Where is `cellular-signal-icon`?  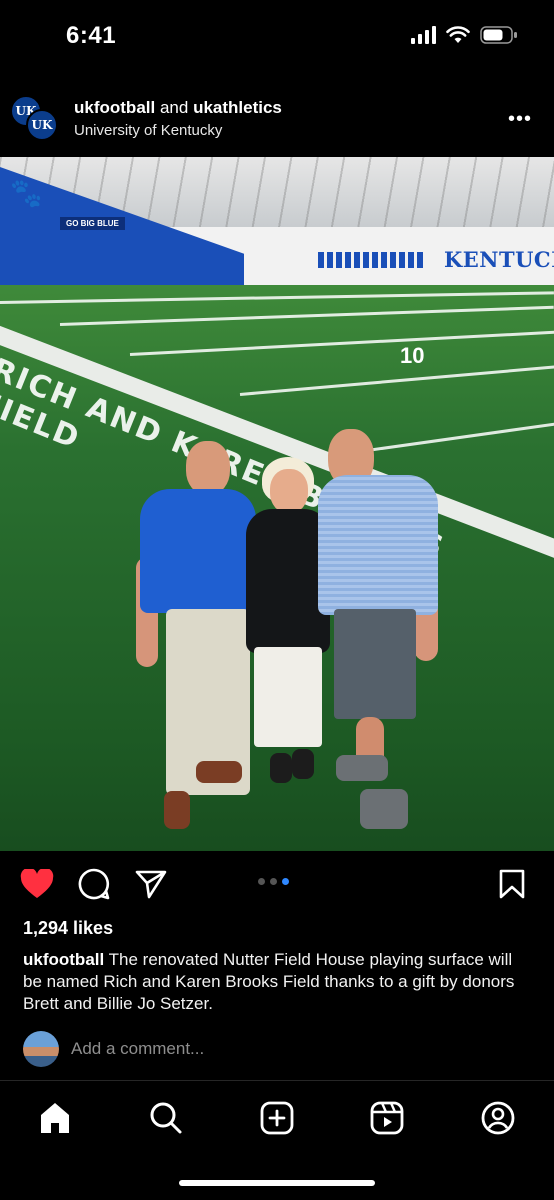 cellular-signal-icon is located at coordinates (423, 35).